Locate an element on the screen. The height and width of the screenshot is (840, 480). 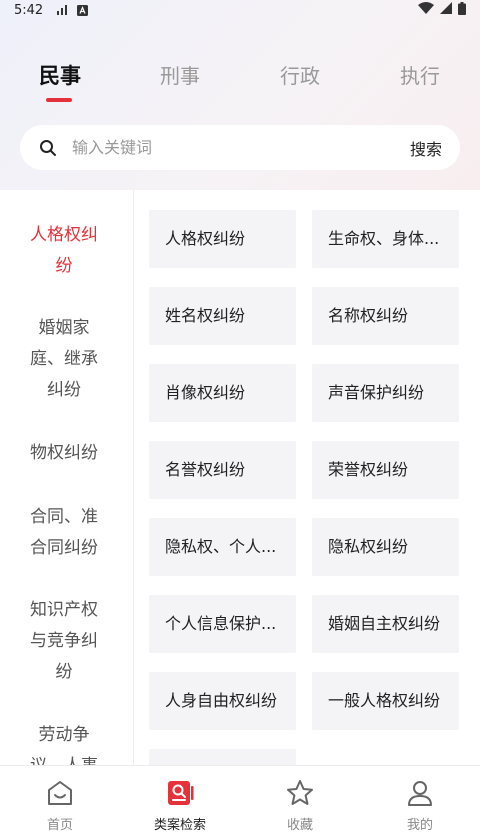
search-bar: 搜索 is located at coordinates (240, 147).